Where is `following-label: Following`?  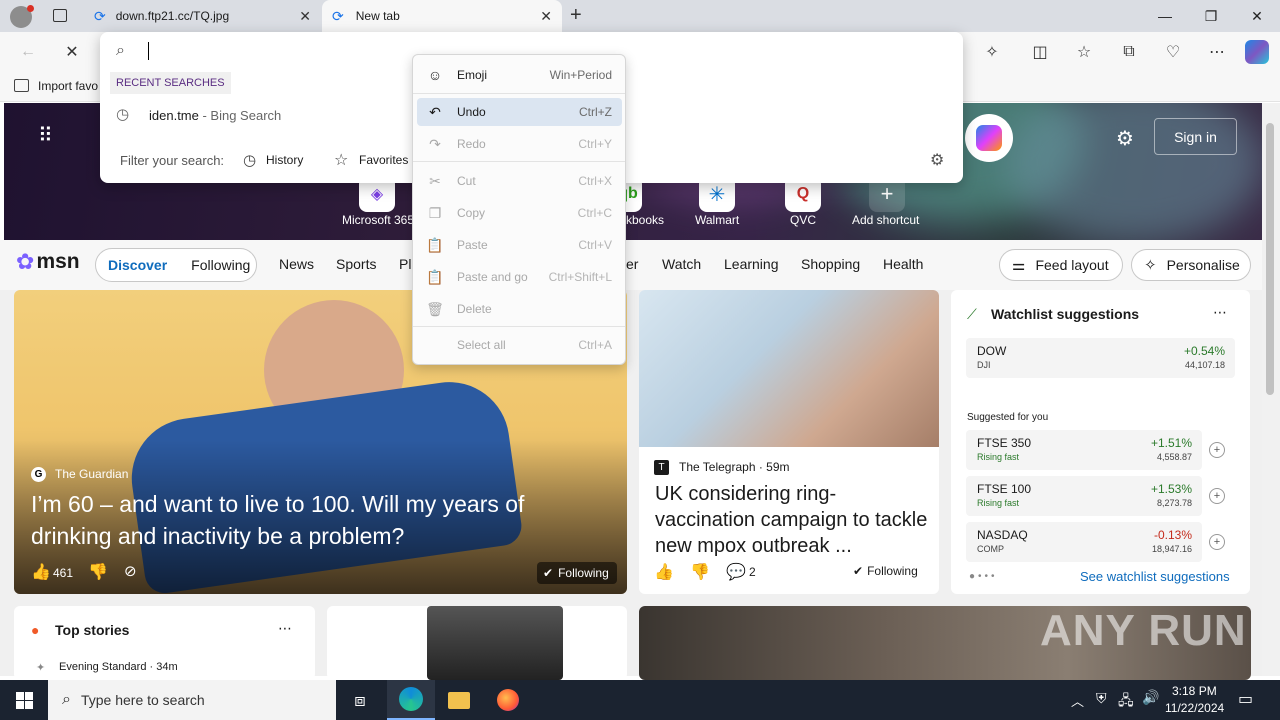 following-label: Following is located at coordinates (892, 571).